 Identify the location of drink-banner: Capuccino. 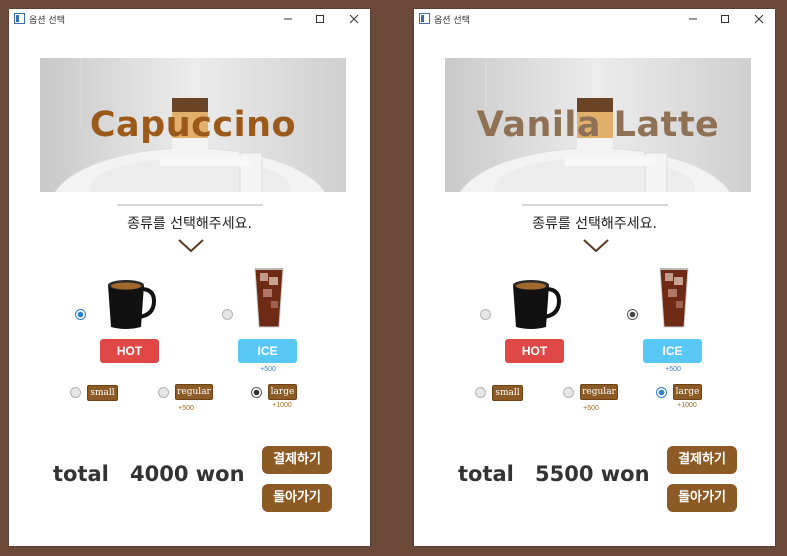
(193, 125).